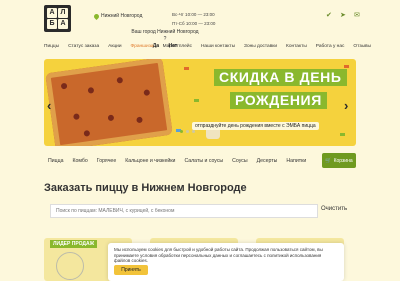  Describe the element at coordinates (343, 160) in the screenshot. I see `cart-label: Корзина` at that location.